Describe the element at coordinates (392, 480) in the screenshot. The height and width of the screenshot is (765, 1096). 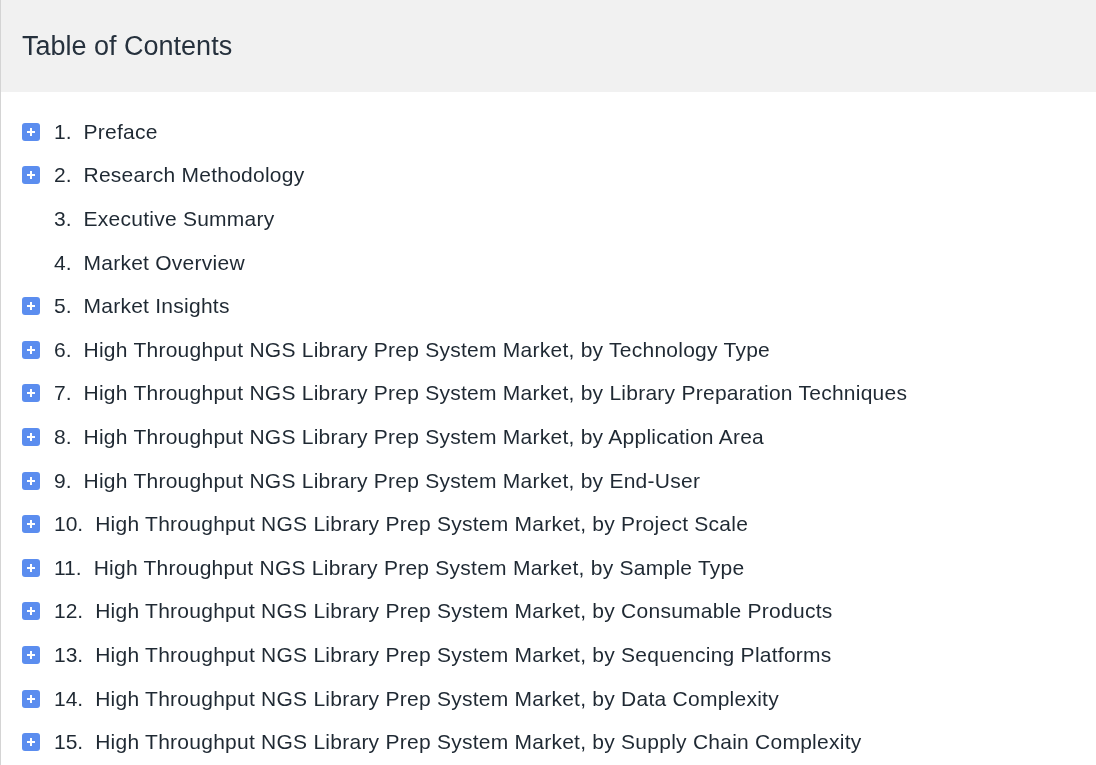
I see `section-link: High Throughput NGS Library Prep System Market, by End-User` at that location.